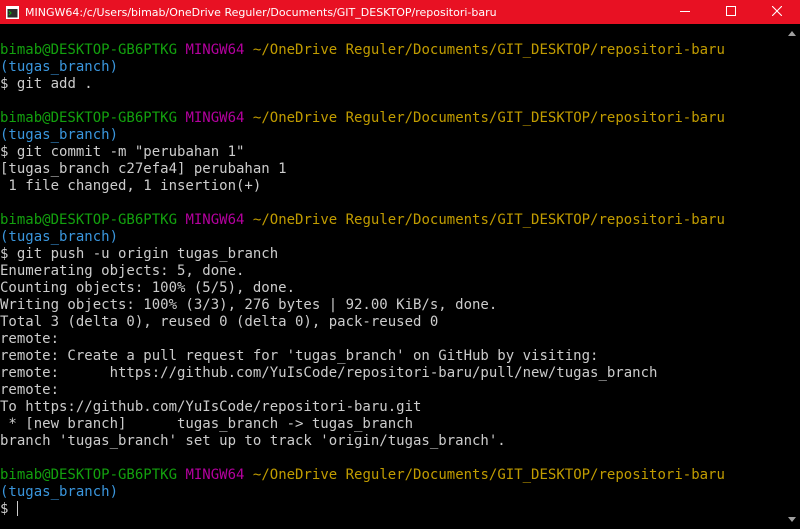  I want to click on command-line: $ git push -u origin tugas_branch, so click(392, 254).